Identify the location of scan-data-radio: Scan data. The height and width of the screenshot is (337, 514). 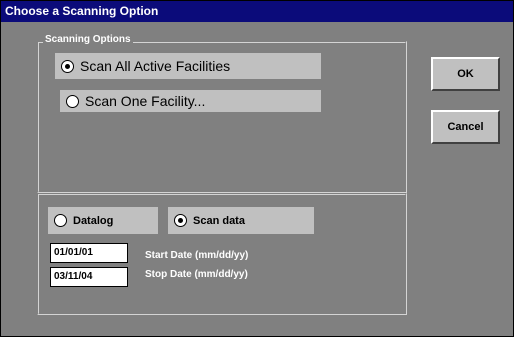
(241, 220).